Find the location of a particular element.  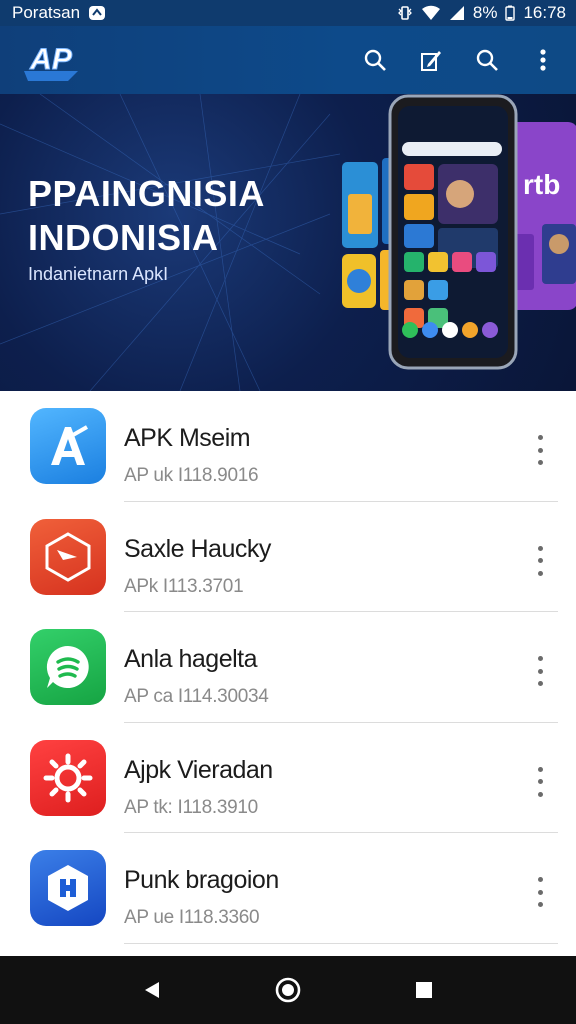

edit-icon is located at coordinates (431, 61).